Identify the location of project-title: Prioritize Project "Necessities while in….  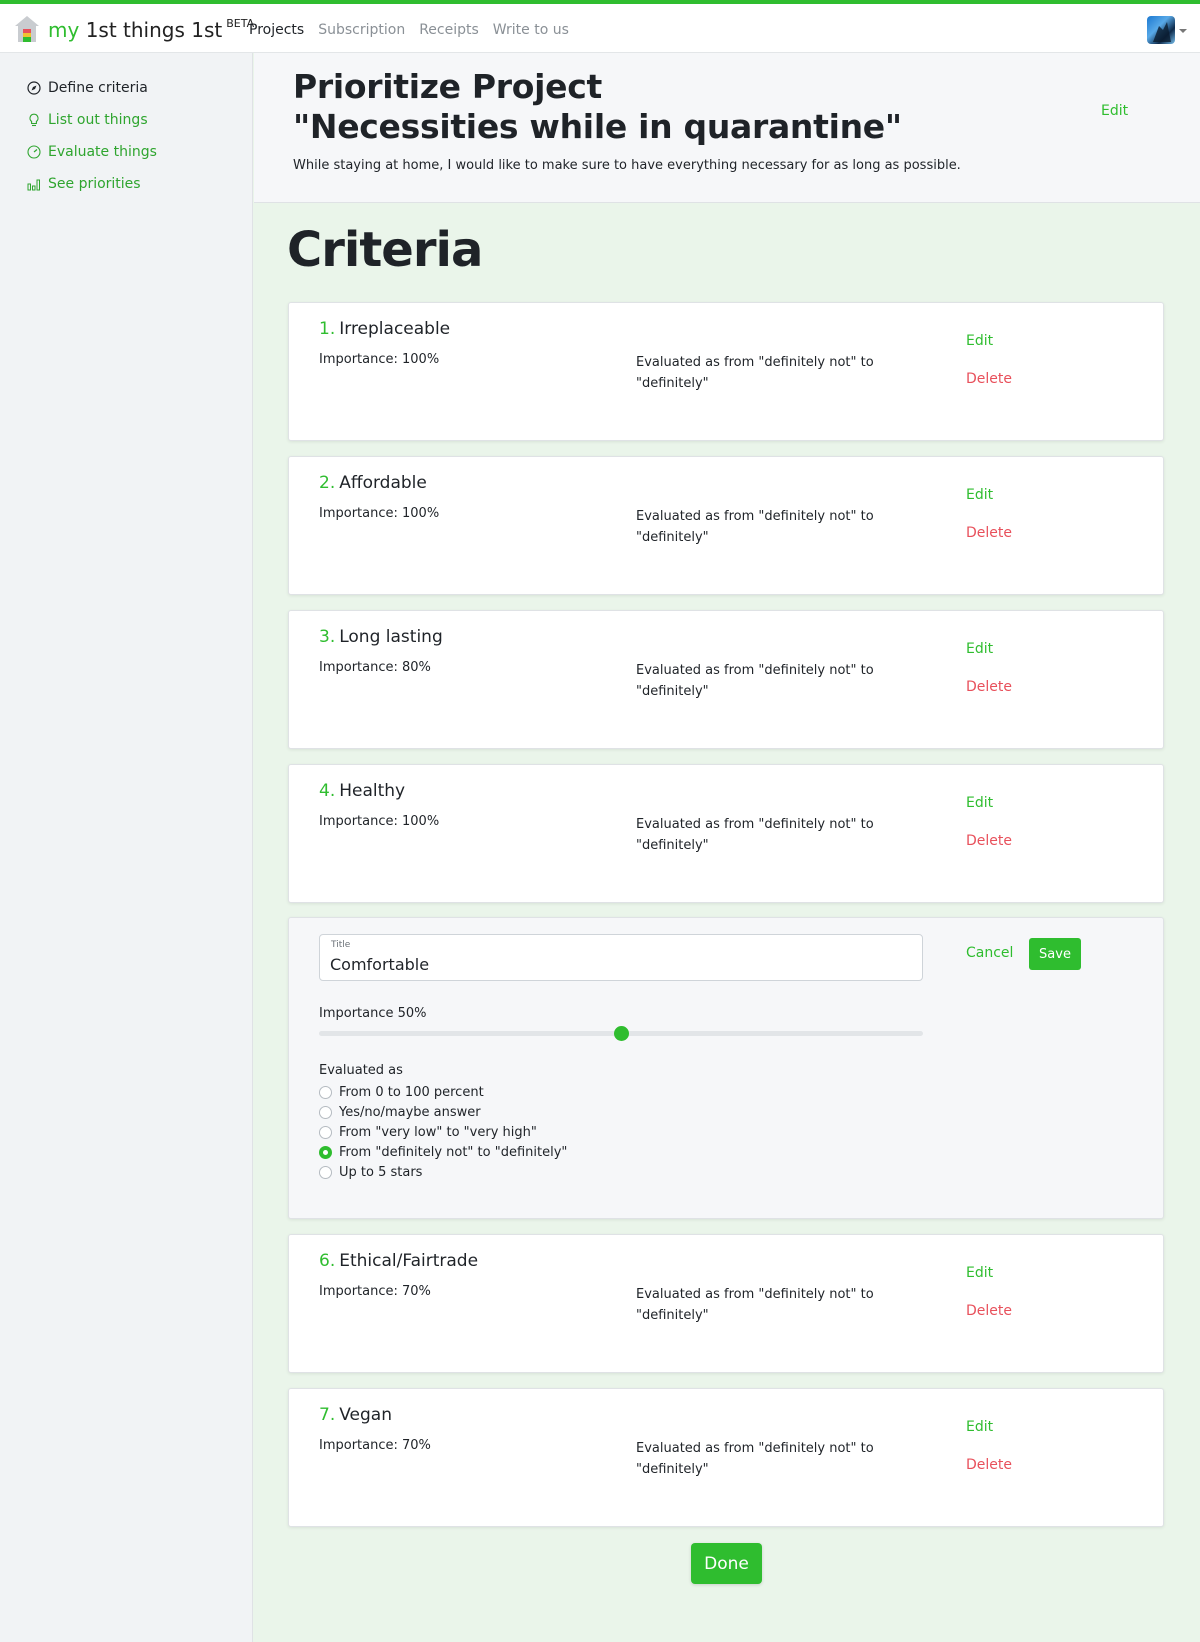
(597, 107).